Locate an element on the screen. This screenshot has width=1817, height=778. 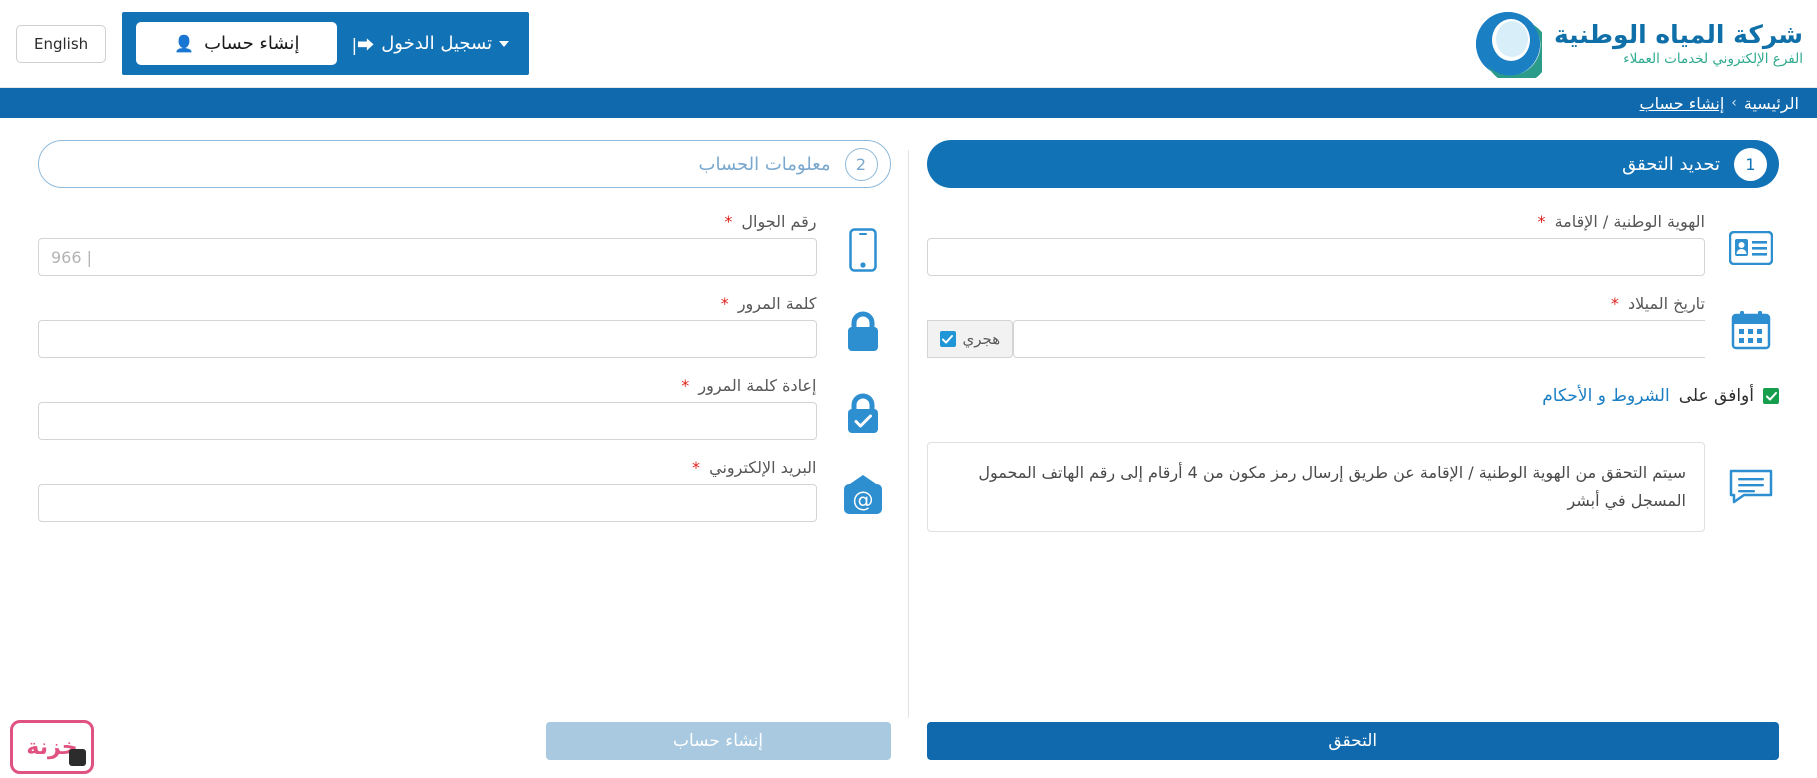
verification-actions: التحقق is located at coordinates (1352, 741).